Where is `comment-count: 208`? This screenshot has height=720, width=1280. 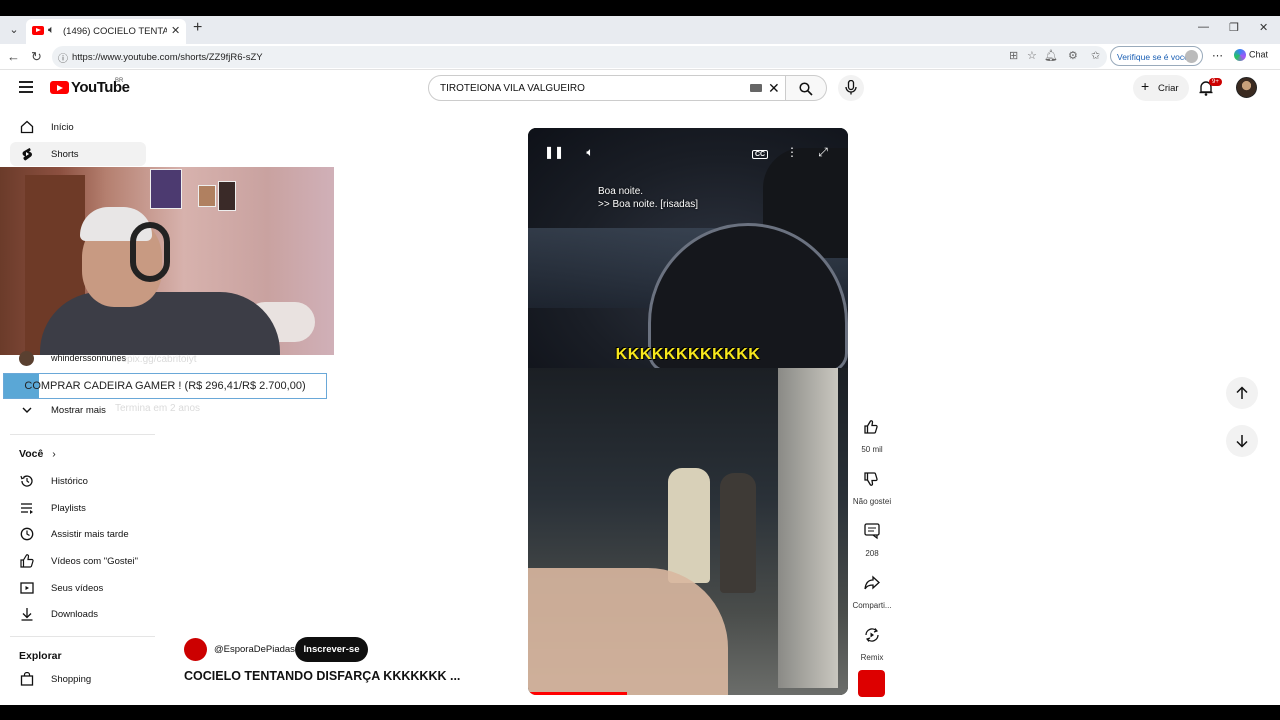
comment-count: 208 is located at coordinates (872, 553).